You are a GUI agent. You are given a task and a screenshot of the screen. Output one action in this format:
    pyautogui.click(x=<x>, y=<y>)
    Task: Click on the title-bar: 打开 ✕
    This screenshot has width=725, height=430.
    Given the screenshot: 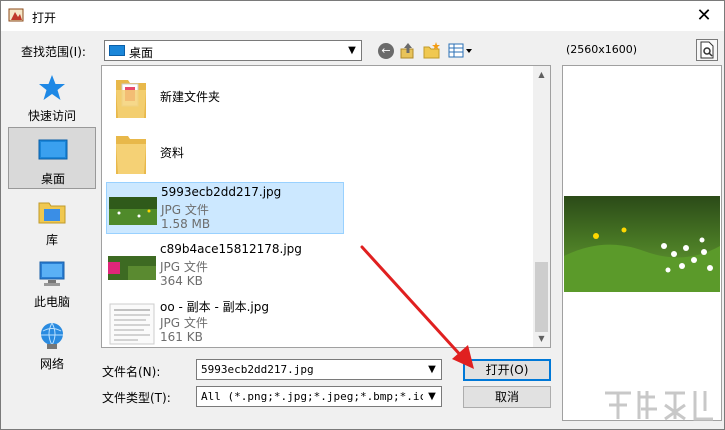 What is the action you would take?
    pyautogui.click(x=362, y=16)
    